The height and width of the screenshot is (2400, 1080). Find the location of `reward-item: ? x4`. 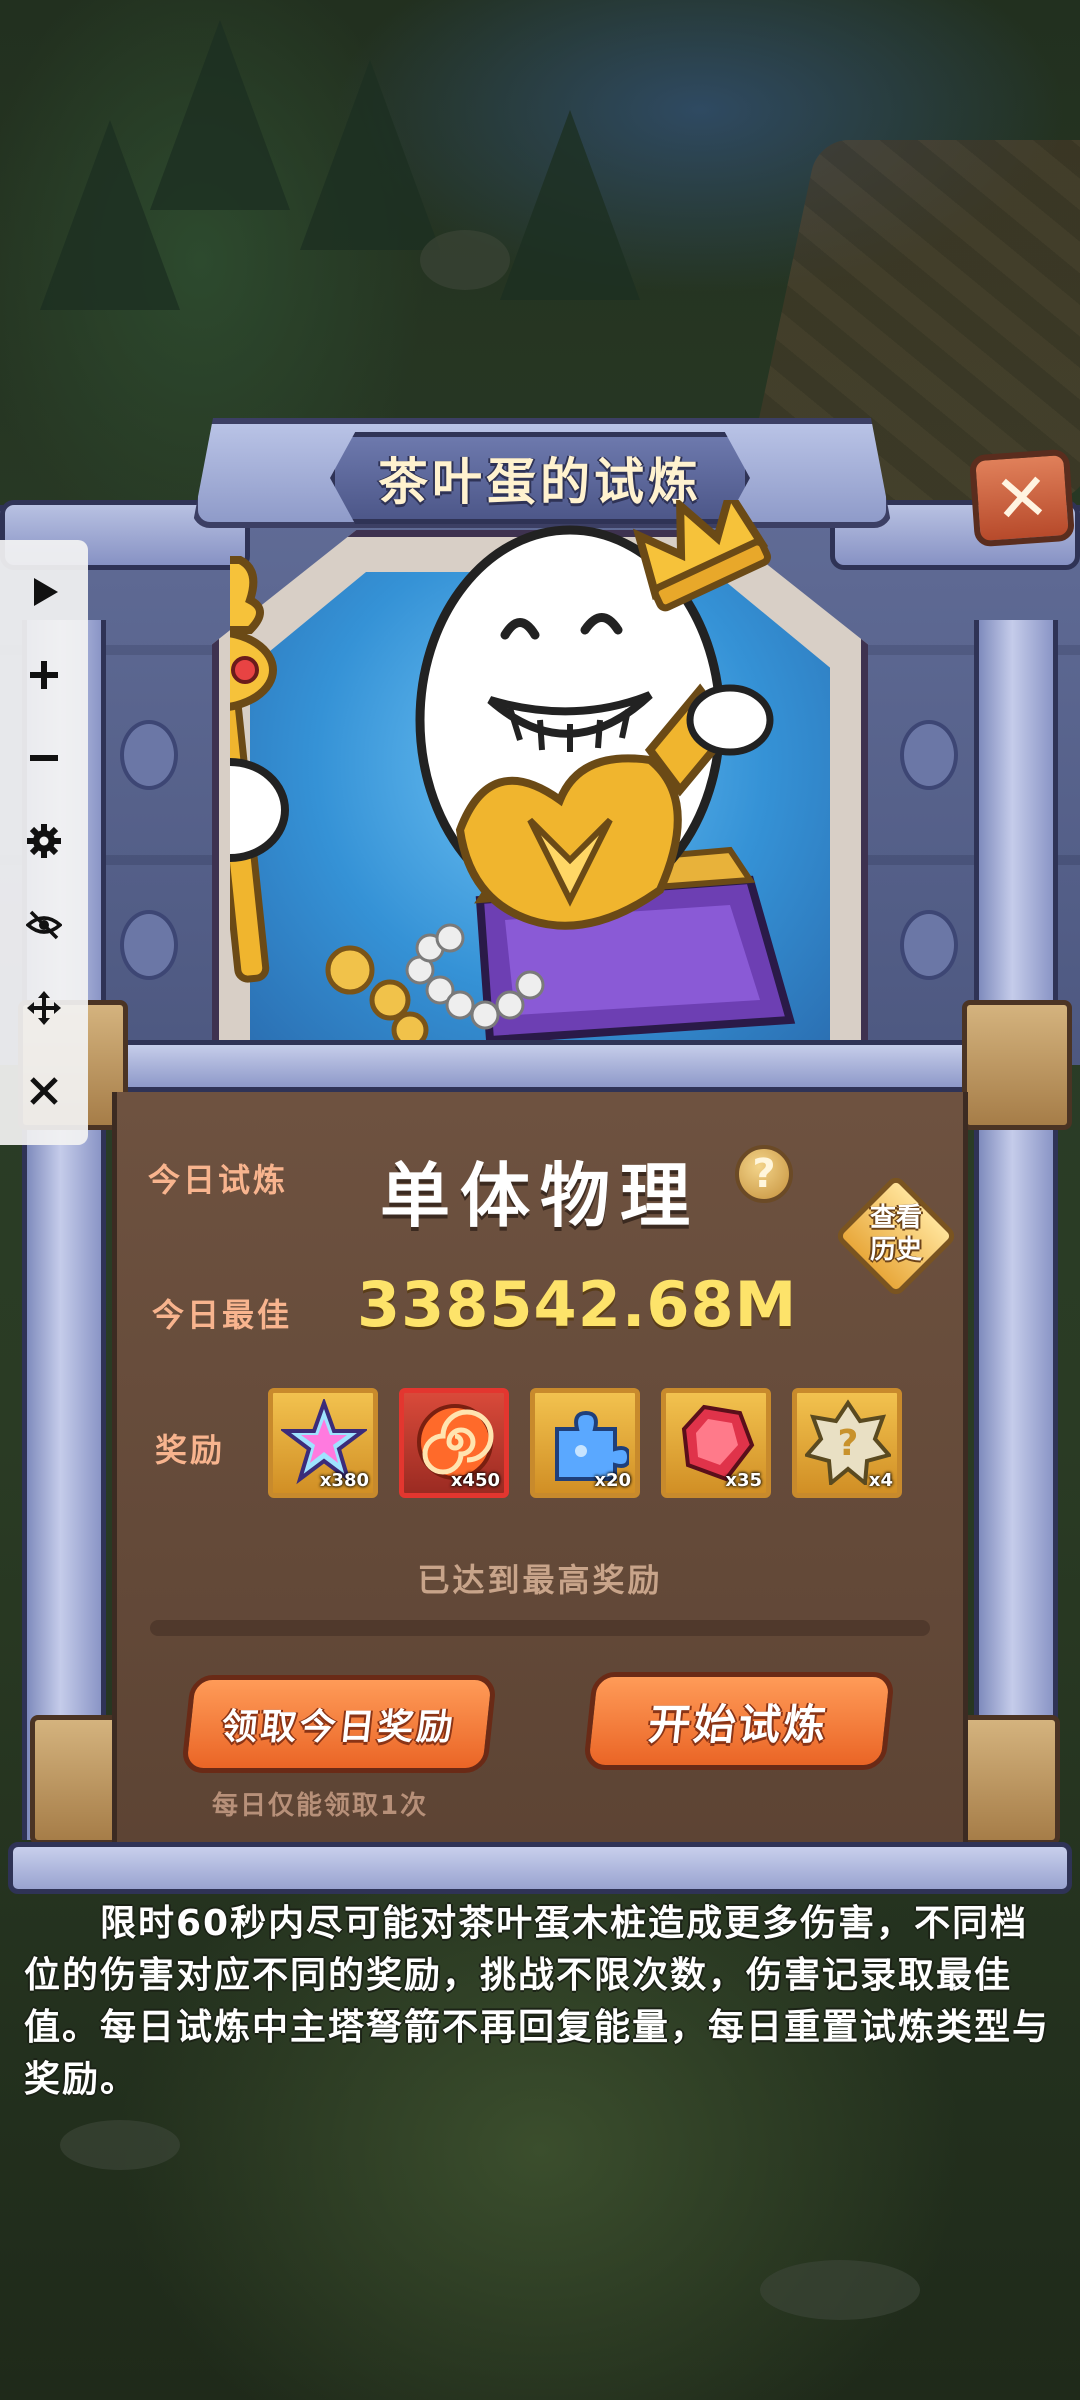

reward-item: ? x4 is located at coordinates (847, 1443).